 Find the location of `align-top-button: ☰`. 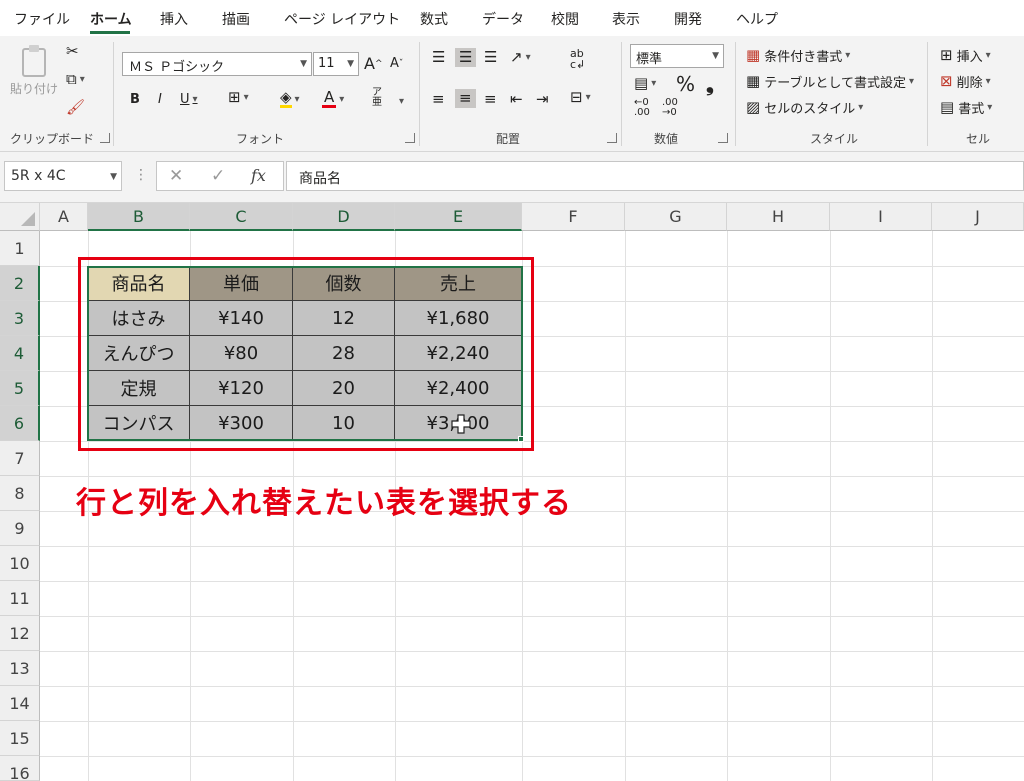

align-top-button: ☰ is located at coordinates (438, 57).